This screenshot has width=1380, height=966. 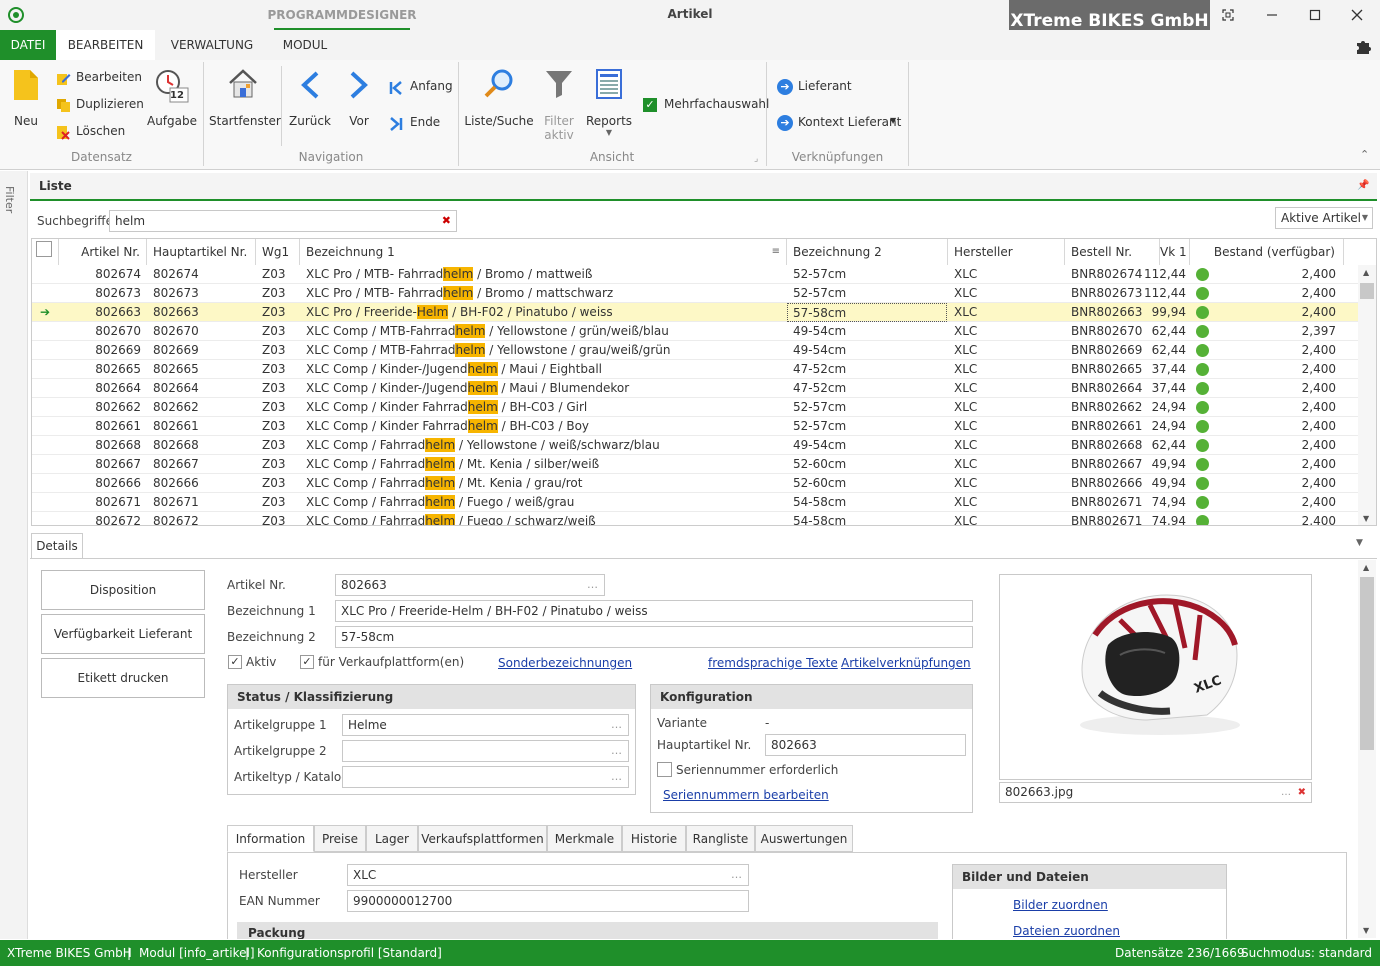 I want to click on select-all-checkbox, so click(x=44, y=249).